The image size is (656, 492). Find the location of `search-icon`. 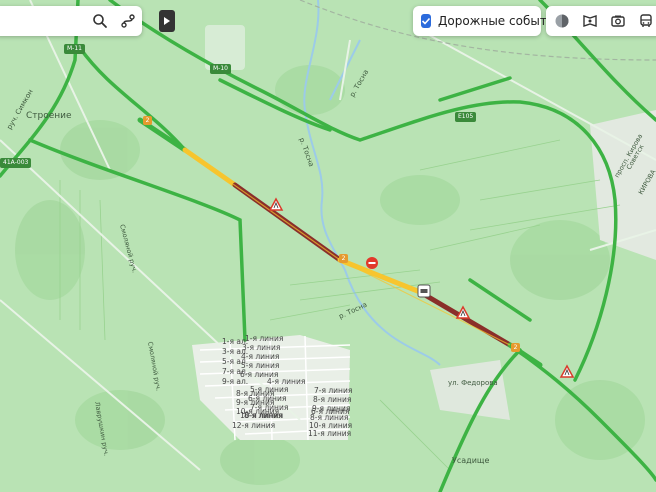

search-icon is located at coordinates (100, 21).